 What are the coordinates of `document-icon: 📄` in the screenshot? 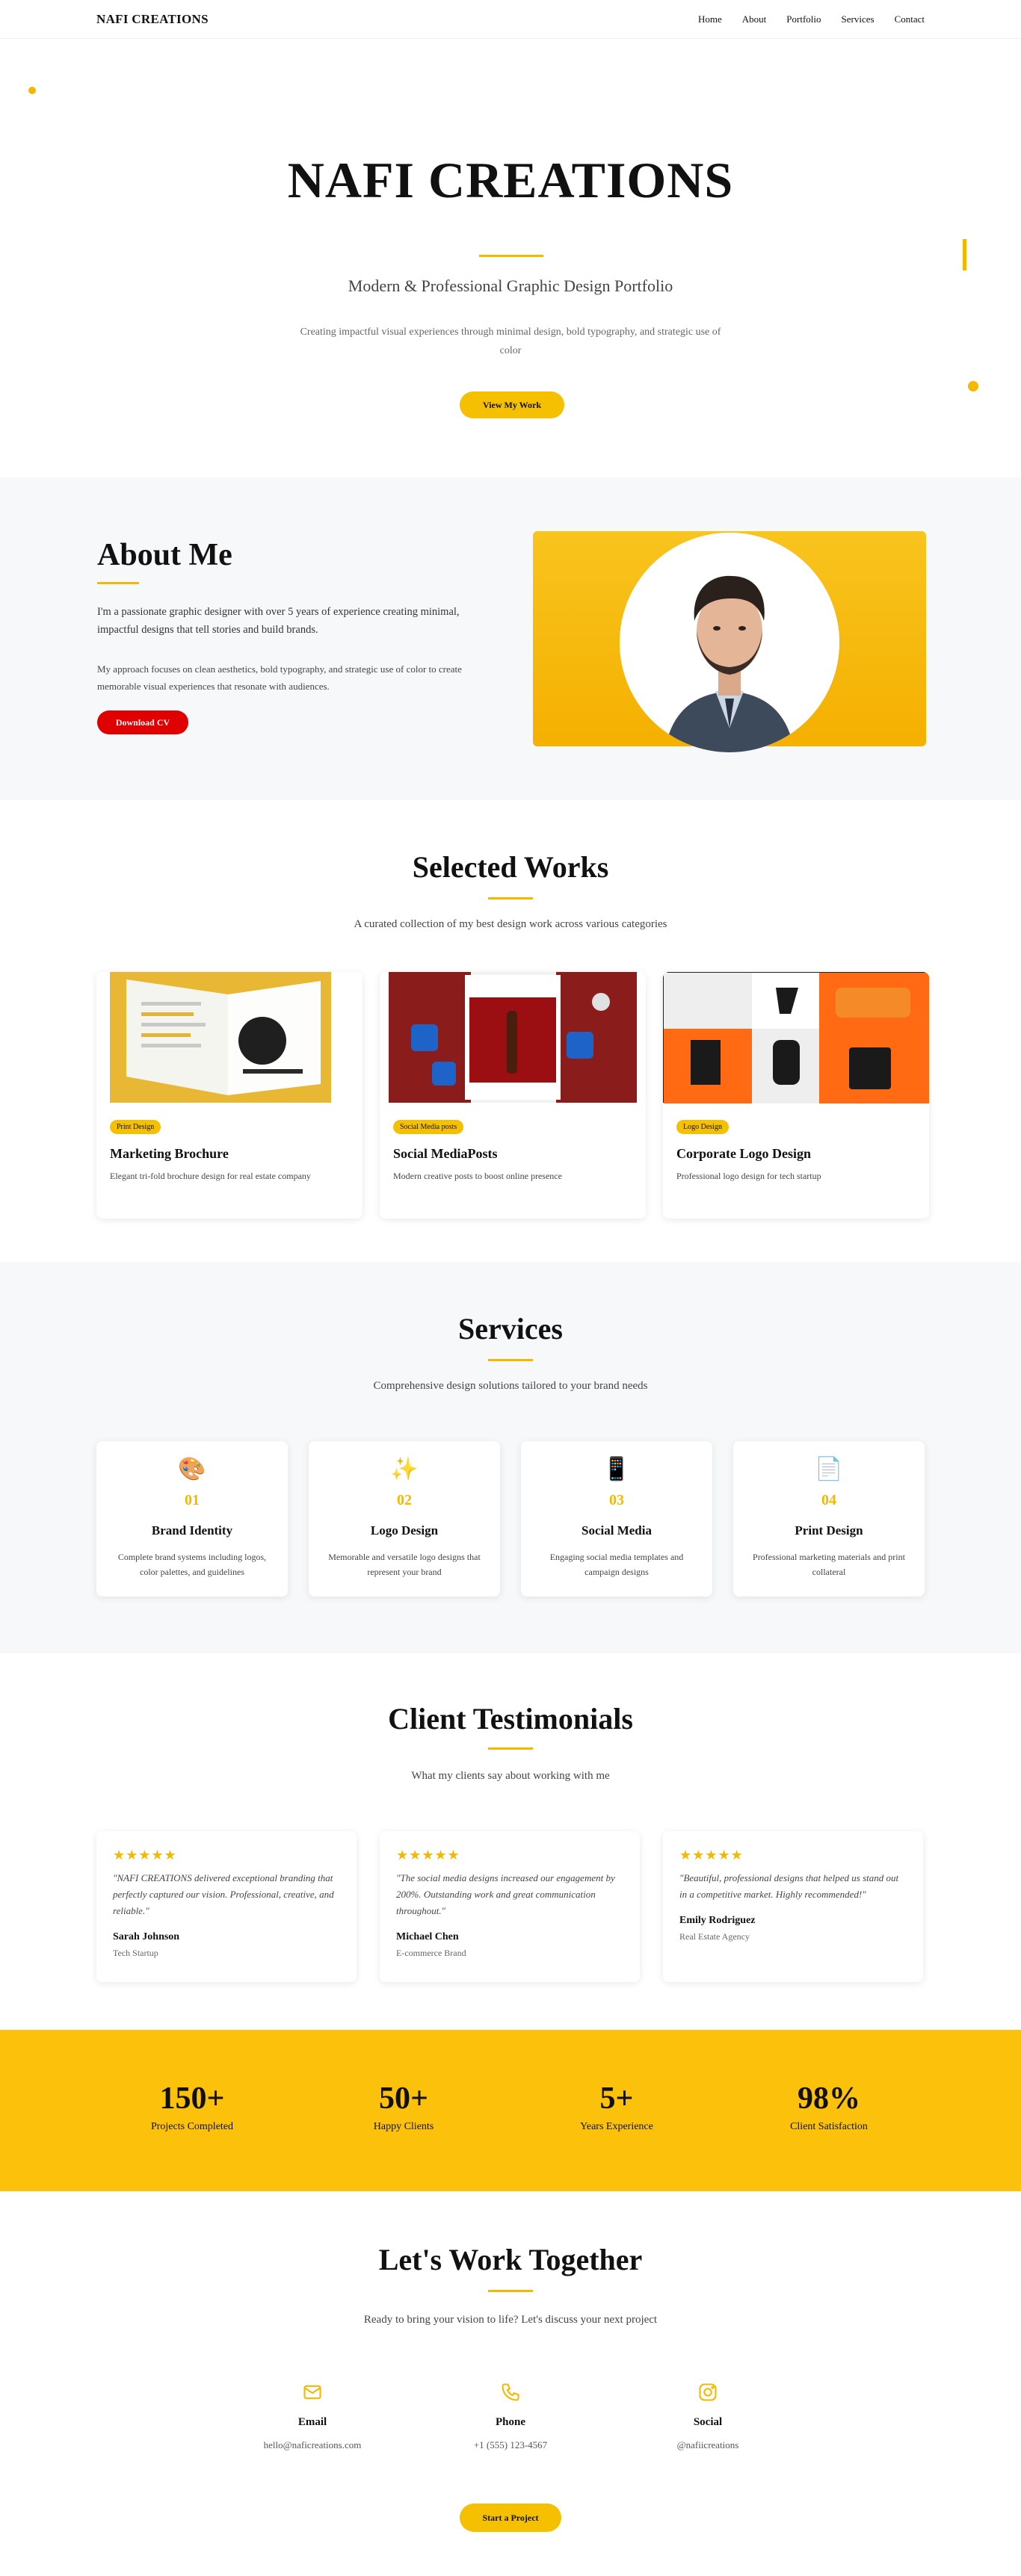 It's located at (829, 1469).